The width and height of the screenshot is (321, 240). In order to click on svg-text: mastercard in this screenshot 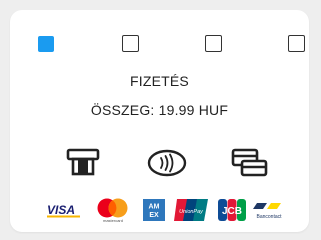, I will do `click(113, 220)`.